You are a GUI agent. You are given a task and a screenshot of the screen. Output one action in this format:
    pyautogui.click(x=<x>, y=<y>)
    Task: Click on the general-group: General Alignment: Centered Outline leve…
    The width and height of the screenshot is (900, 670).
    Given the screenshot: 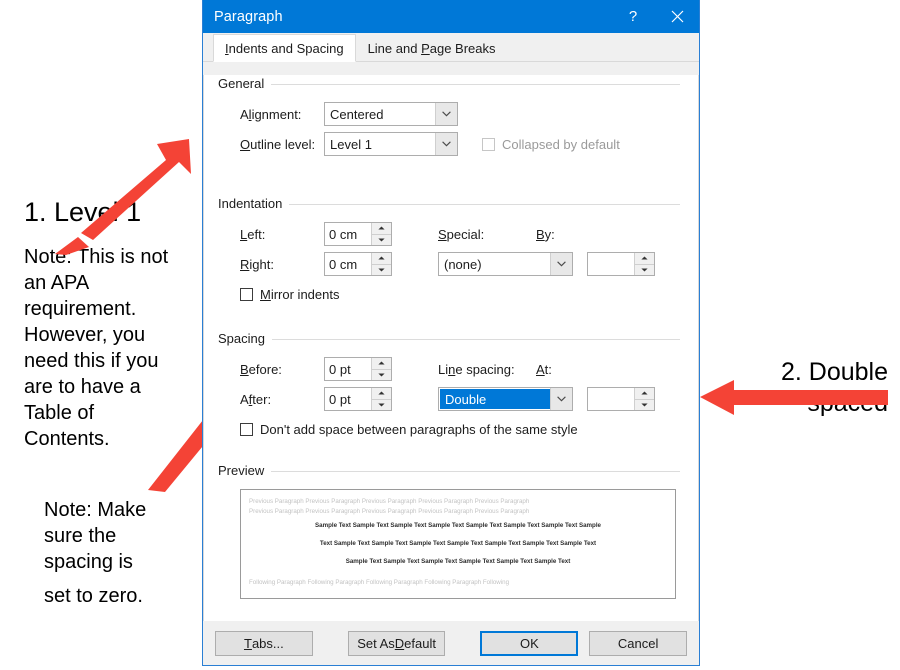 What is the action you would take?
    pyautogui.click(x=451, y=115)
    